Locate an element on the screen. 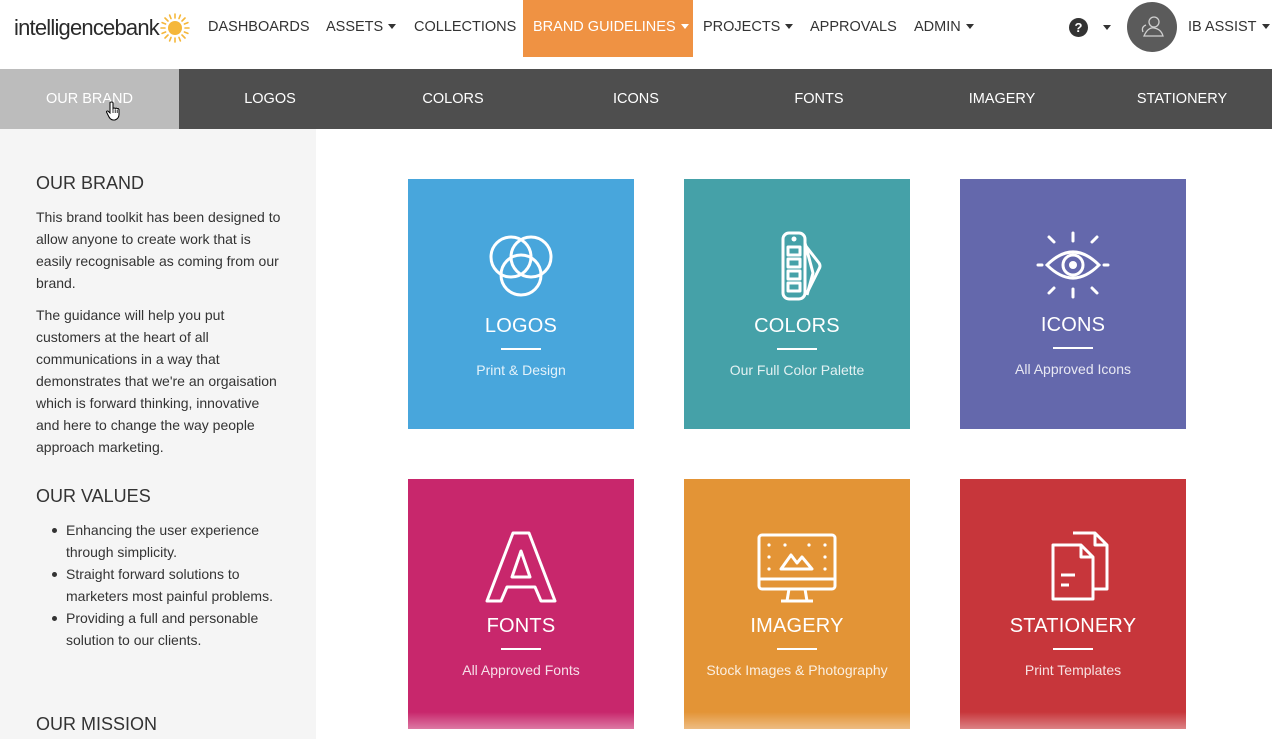 Image resolution: width=1272 pixels, height=739 pixels. logo: intelligencebank is located at coordinates (102, 28).